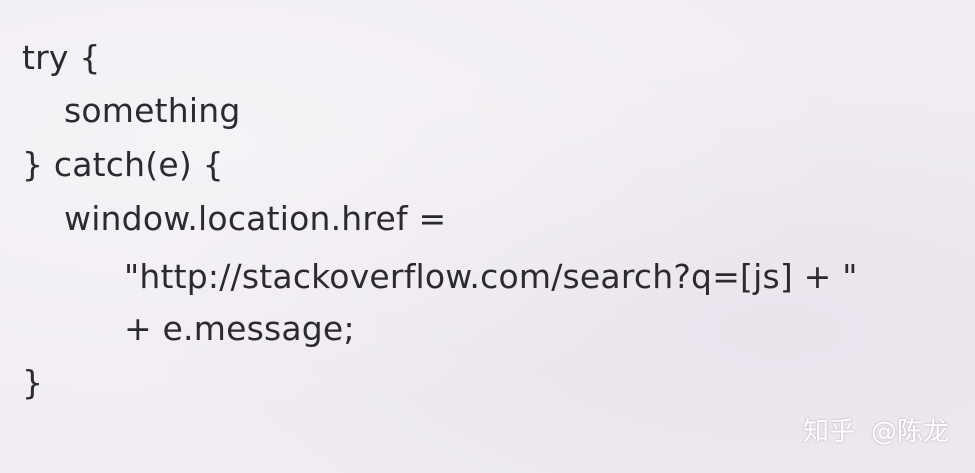 This screenshot has height=473, width=975. Describe the element at coordinates (255, 218) in the screenshot. I see `code-line-location-href: window.location.href =` at that location.